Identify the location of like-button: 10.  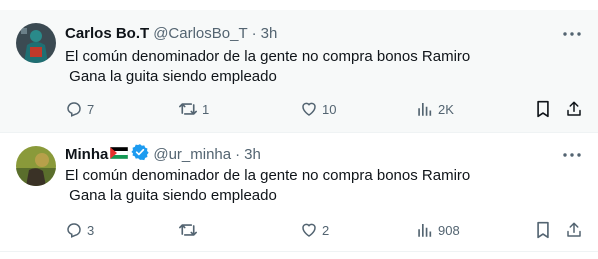
(318, 109).